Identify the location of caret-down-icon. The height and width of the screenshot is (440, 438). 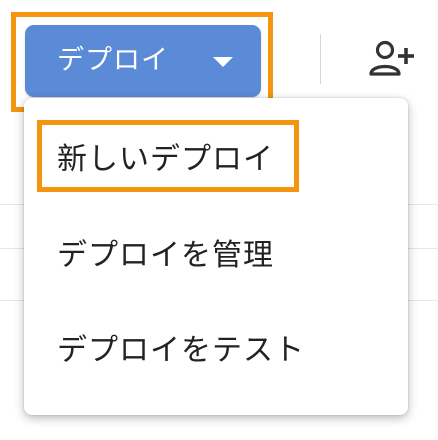
(223, 62).